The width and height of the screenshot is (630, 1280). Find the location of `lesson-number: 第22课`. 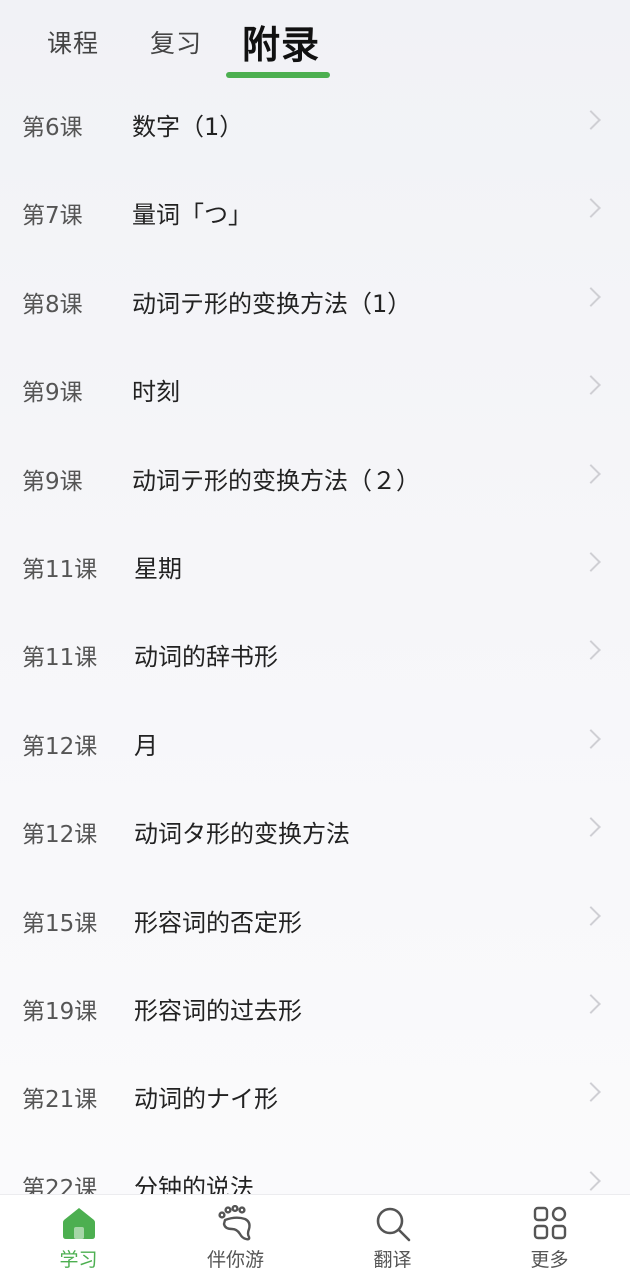

lesson-number: 第22课 is located at coordinates (60, 1185).